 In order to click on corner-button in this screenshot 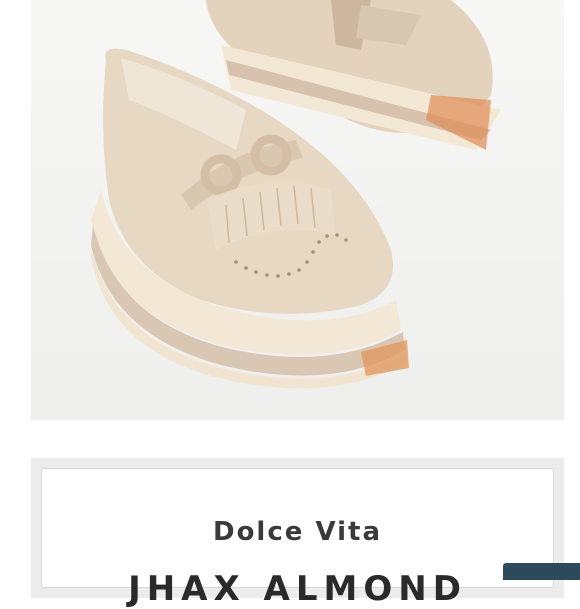, I will do `click(541, 571)`.